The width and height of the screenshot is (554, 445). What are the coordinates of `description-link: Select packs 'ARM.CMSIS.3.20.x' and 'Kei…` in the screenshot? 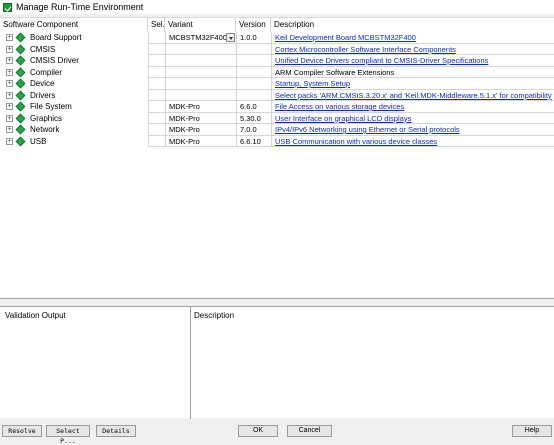 It's located at (413, 95).